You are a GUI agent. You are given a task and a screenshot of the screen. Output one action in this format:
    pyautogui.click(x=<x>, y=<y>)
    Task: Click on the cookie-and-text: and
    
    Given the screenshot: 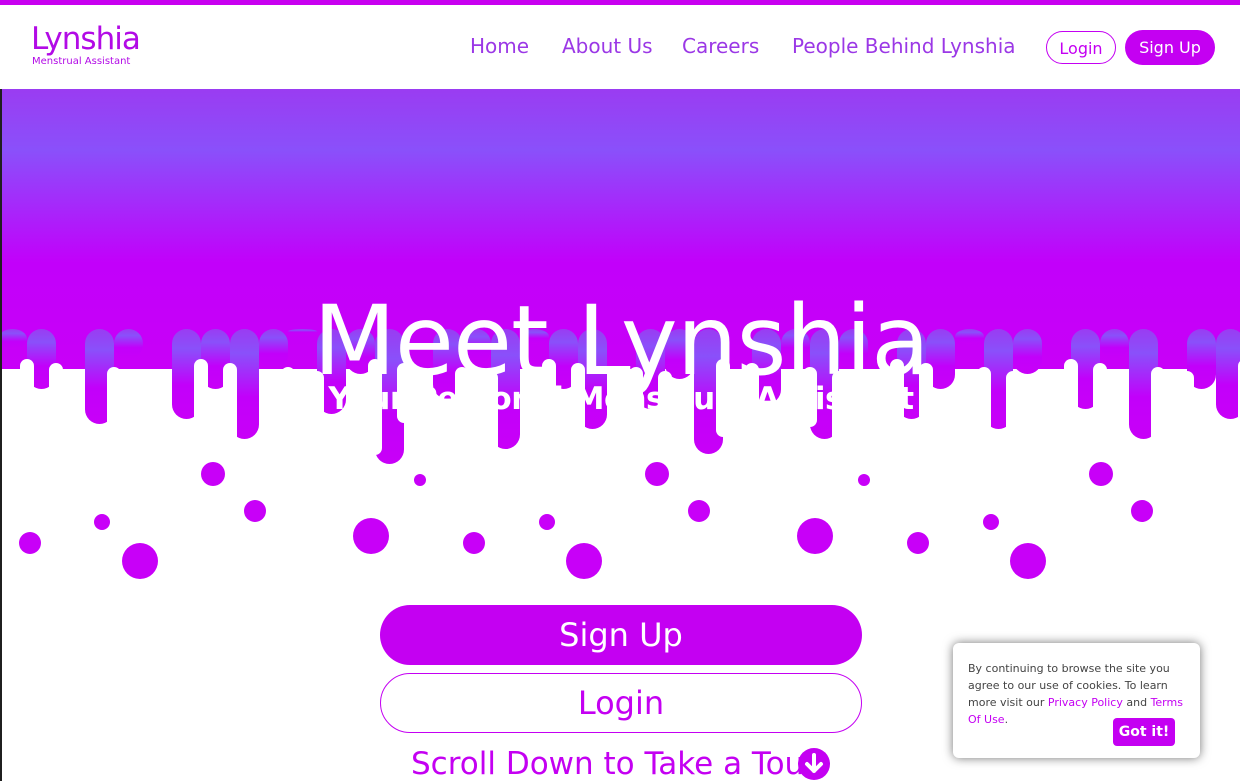 What is the action you would take?
    pyautogui.click(x=1137, y=702)
    